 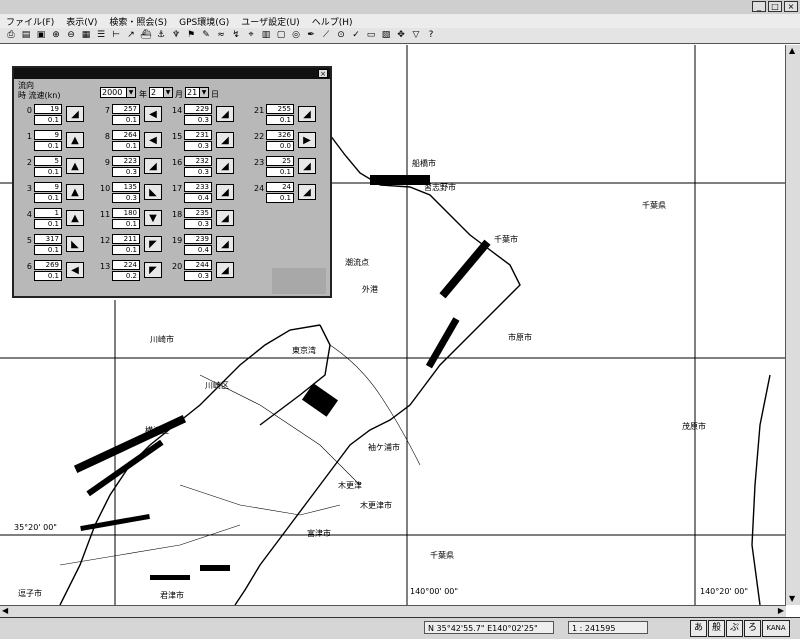 What do you see at coordinates (71, 35) in the screenshot?
I see `zoom-out-icon: ⊖` at bounding box center [71, 35].